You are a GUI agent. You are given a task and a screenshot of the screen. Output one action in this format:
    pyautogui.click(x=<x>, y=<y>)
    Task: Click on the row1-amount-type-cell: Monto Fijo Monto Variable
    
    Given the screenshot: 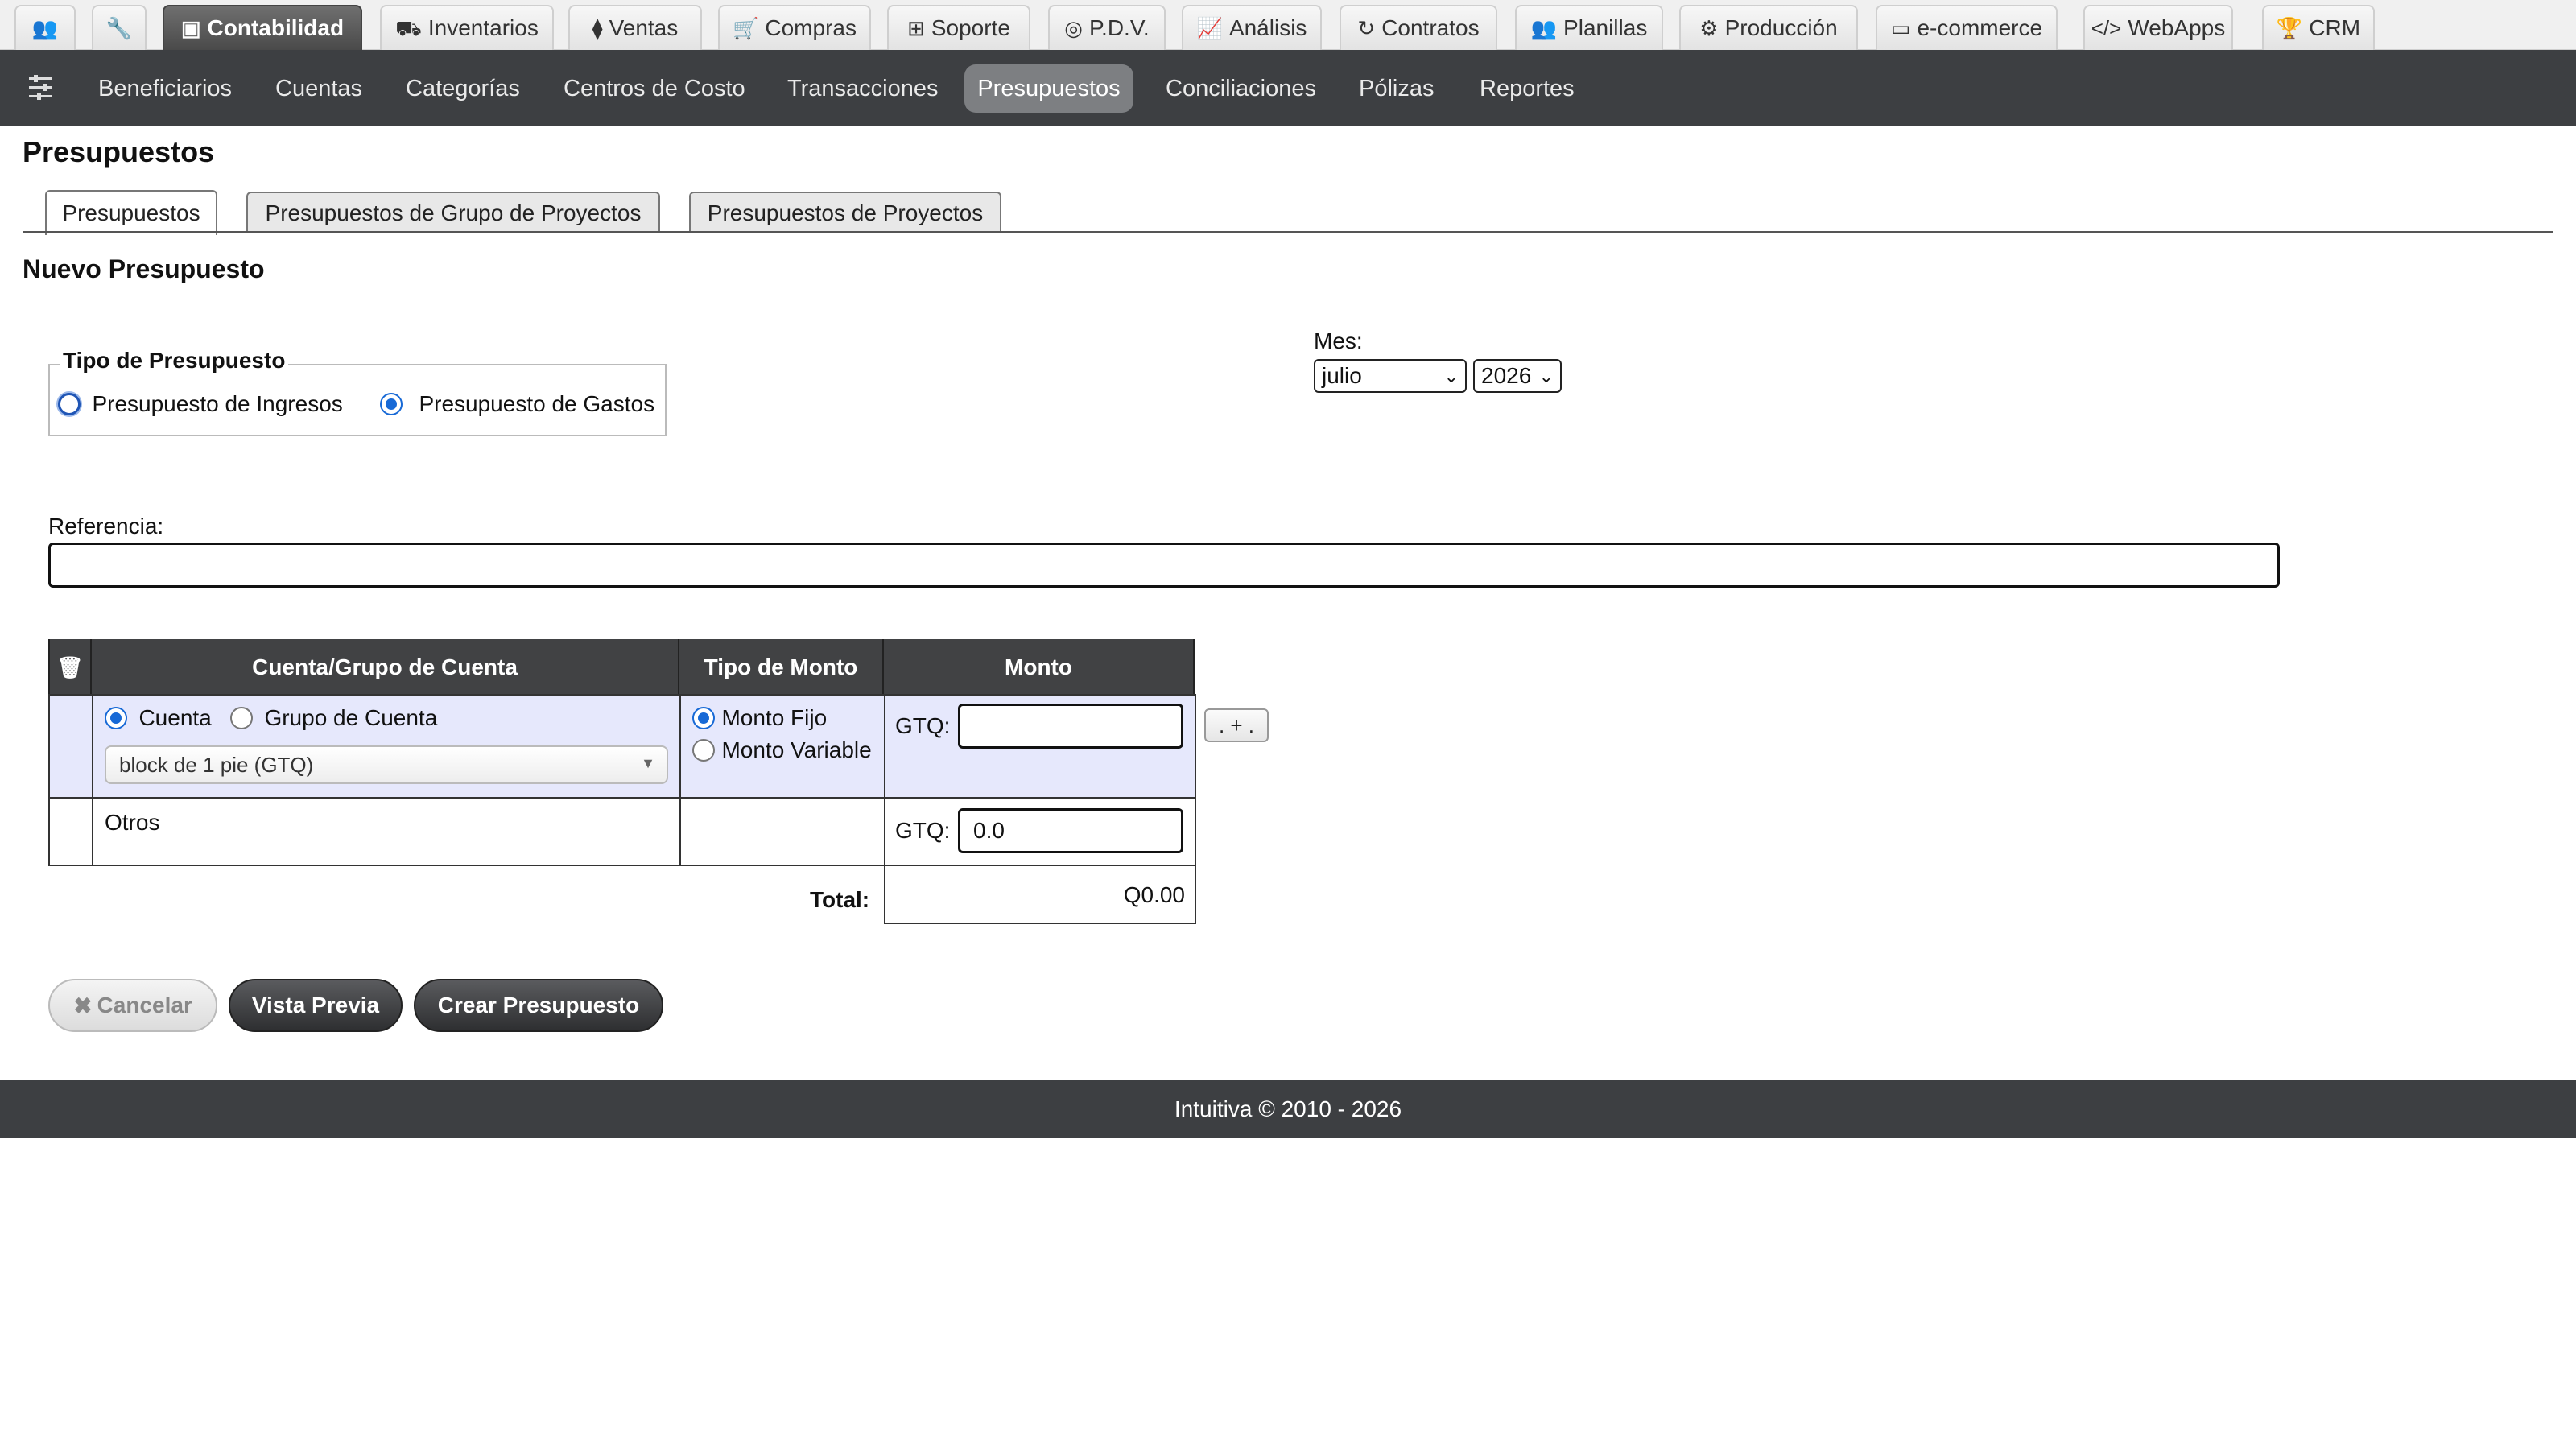 What is the action you would take?
    pyautogui.click(x=782, y=746)
    